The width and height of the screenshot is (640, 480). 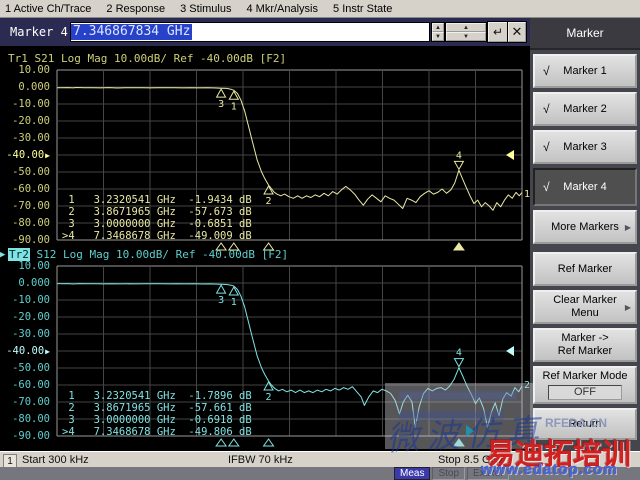 I want to click on softkey-marker-3: √ Marker 3, so click(x=585, y=147).